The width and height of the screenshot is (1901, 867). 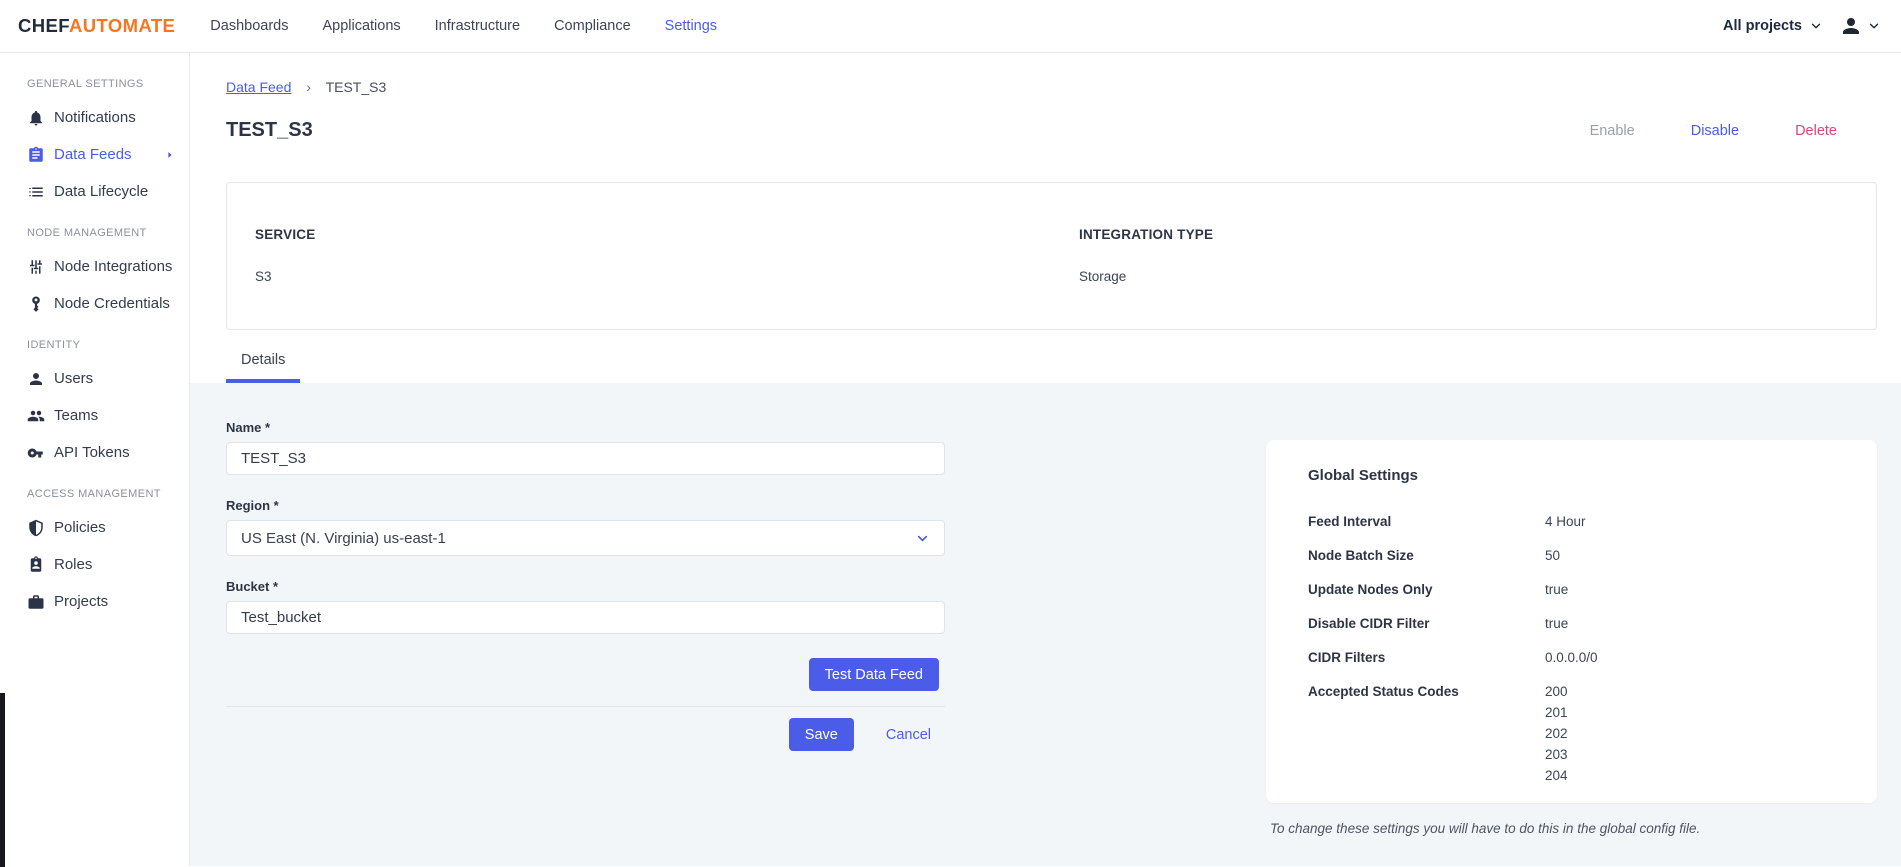 I want to click on sidebar-section-node-management: NODE MANAGEMENT, so click(x=87, y=233).